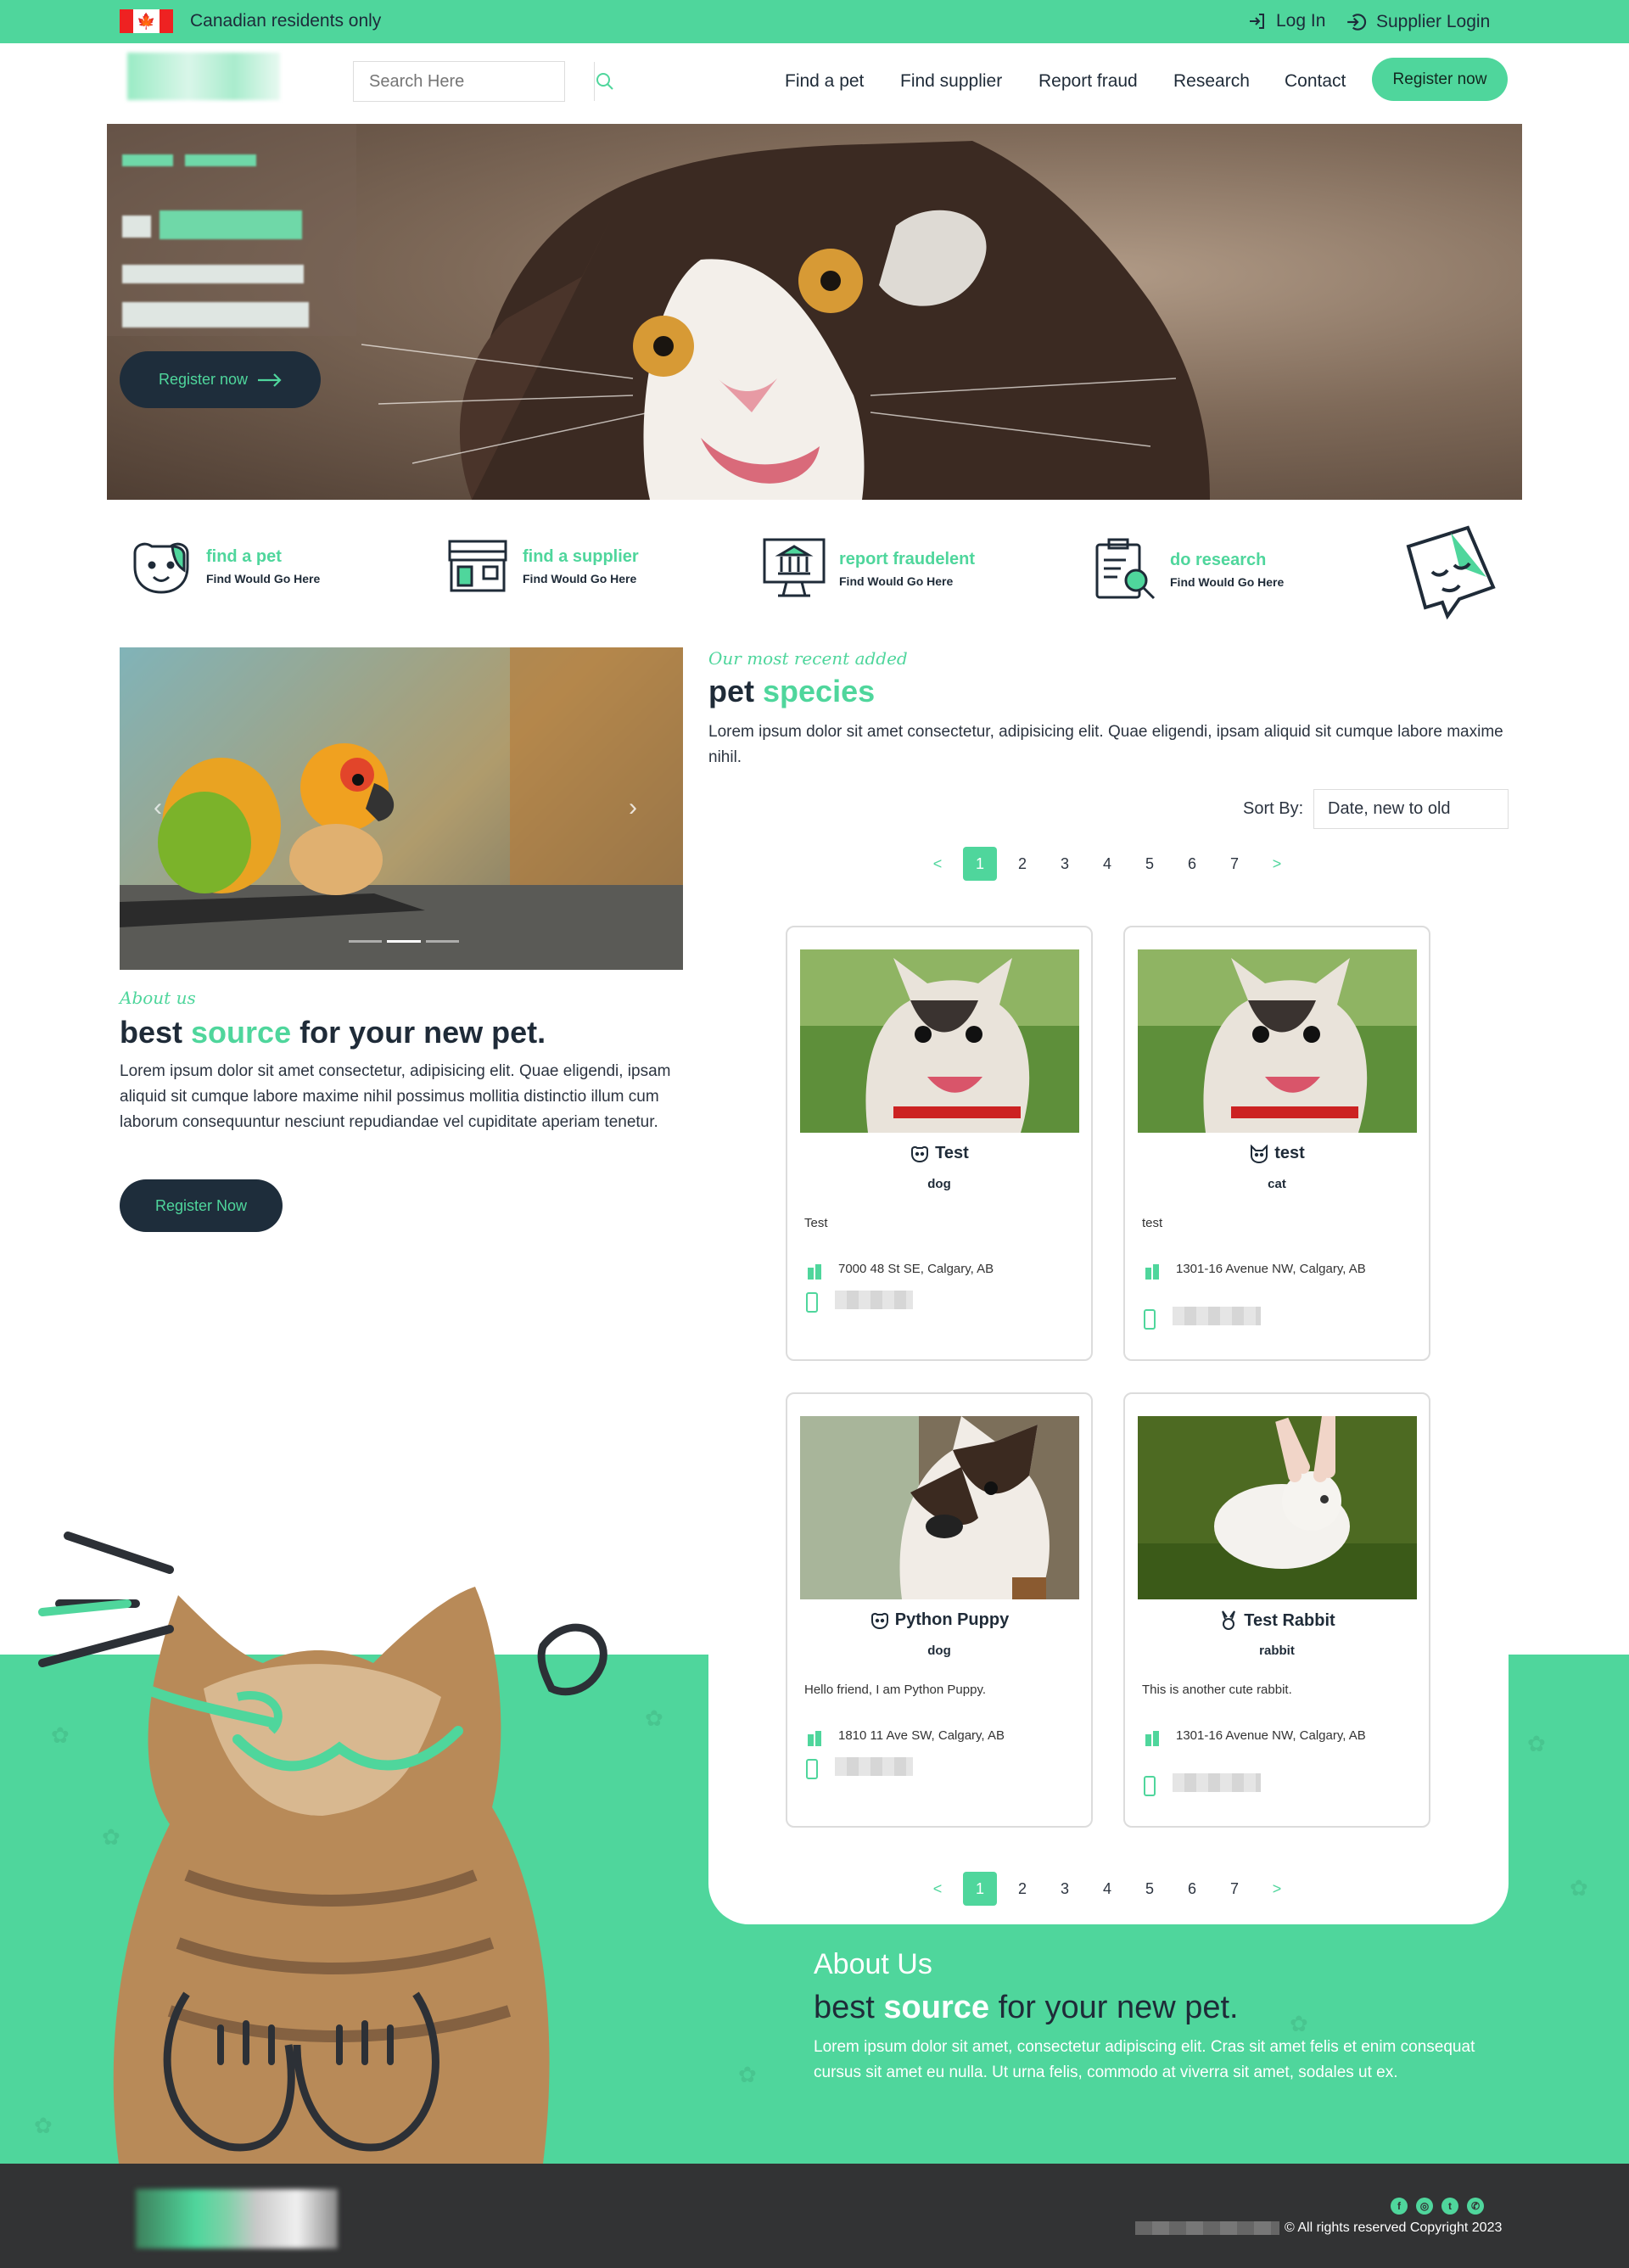 Image resolution: width=1629 pixels, height=2268 pixels. I want to click on search-button, so click(604, 81).